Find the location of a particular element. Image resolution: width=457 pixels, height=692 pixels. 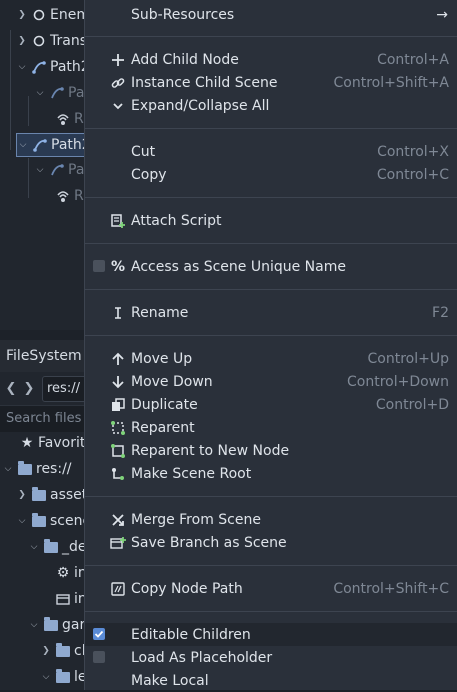

fs-res-root: ⌵ res:// is located at coordinates (37, 469).